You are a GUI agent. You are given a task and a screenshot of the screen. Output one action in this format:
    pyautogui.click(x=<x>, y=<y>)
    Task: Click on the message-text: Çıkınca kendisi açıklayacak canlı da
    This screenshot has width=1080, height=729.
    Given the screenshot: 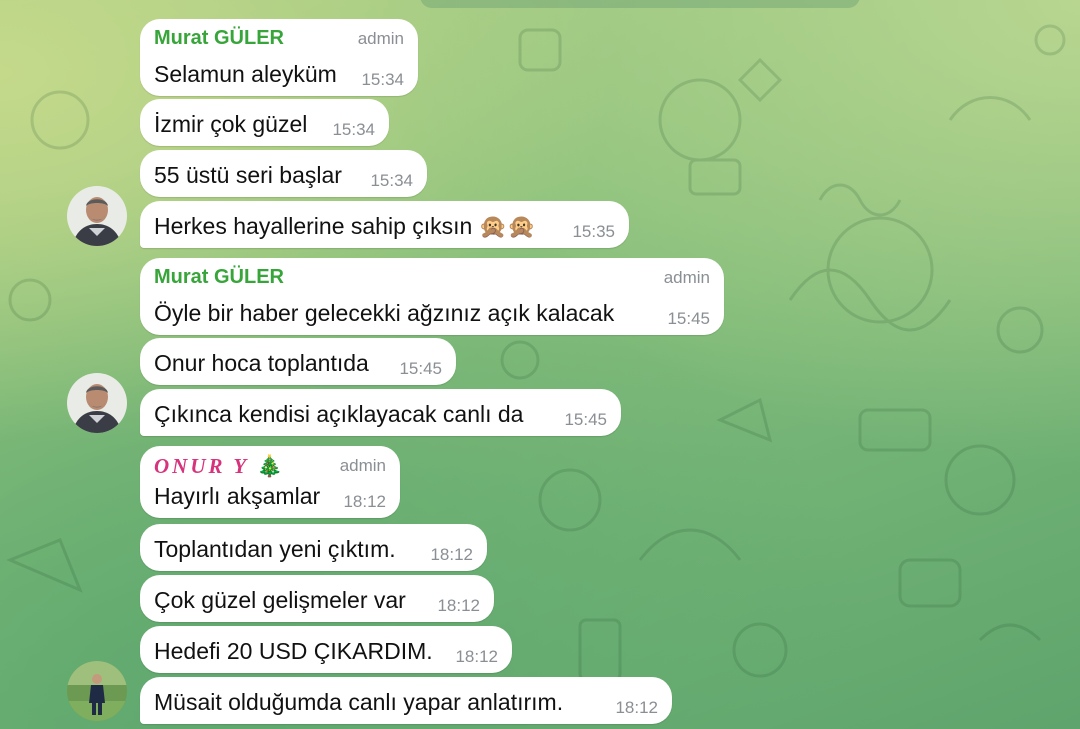 What is the action you would take?
    pyautogui.click(x=339, y=414)
    